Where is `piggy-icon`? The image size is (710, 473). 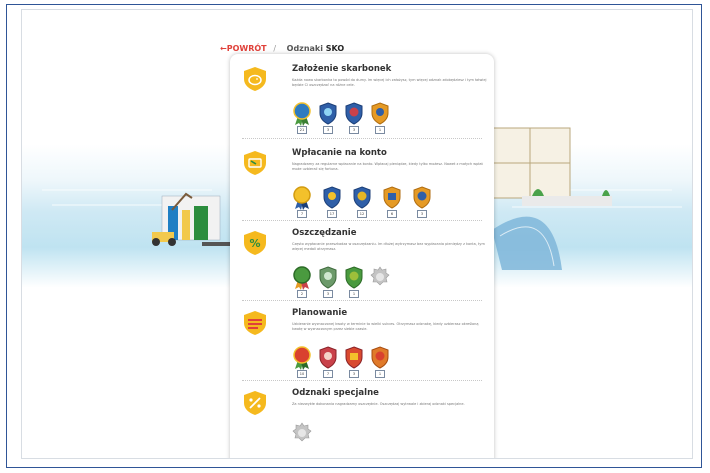
piggy-icon is located at coordinates (255, 79).